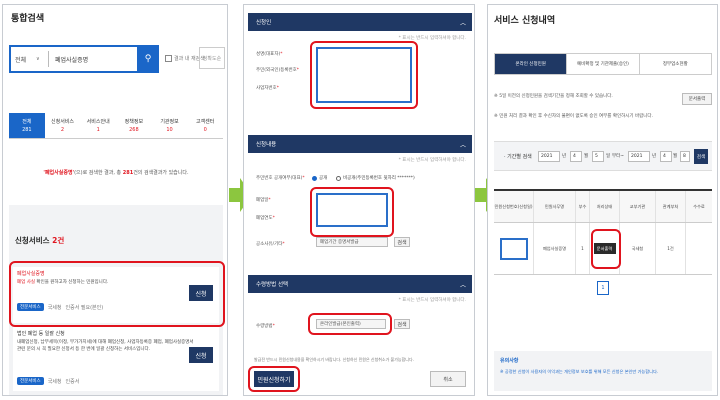 The width and height of the screenshot is (720, 400). I want to click on tab-org-info: 기관정보 10, so click(170, 125).